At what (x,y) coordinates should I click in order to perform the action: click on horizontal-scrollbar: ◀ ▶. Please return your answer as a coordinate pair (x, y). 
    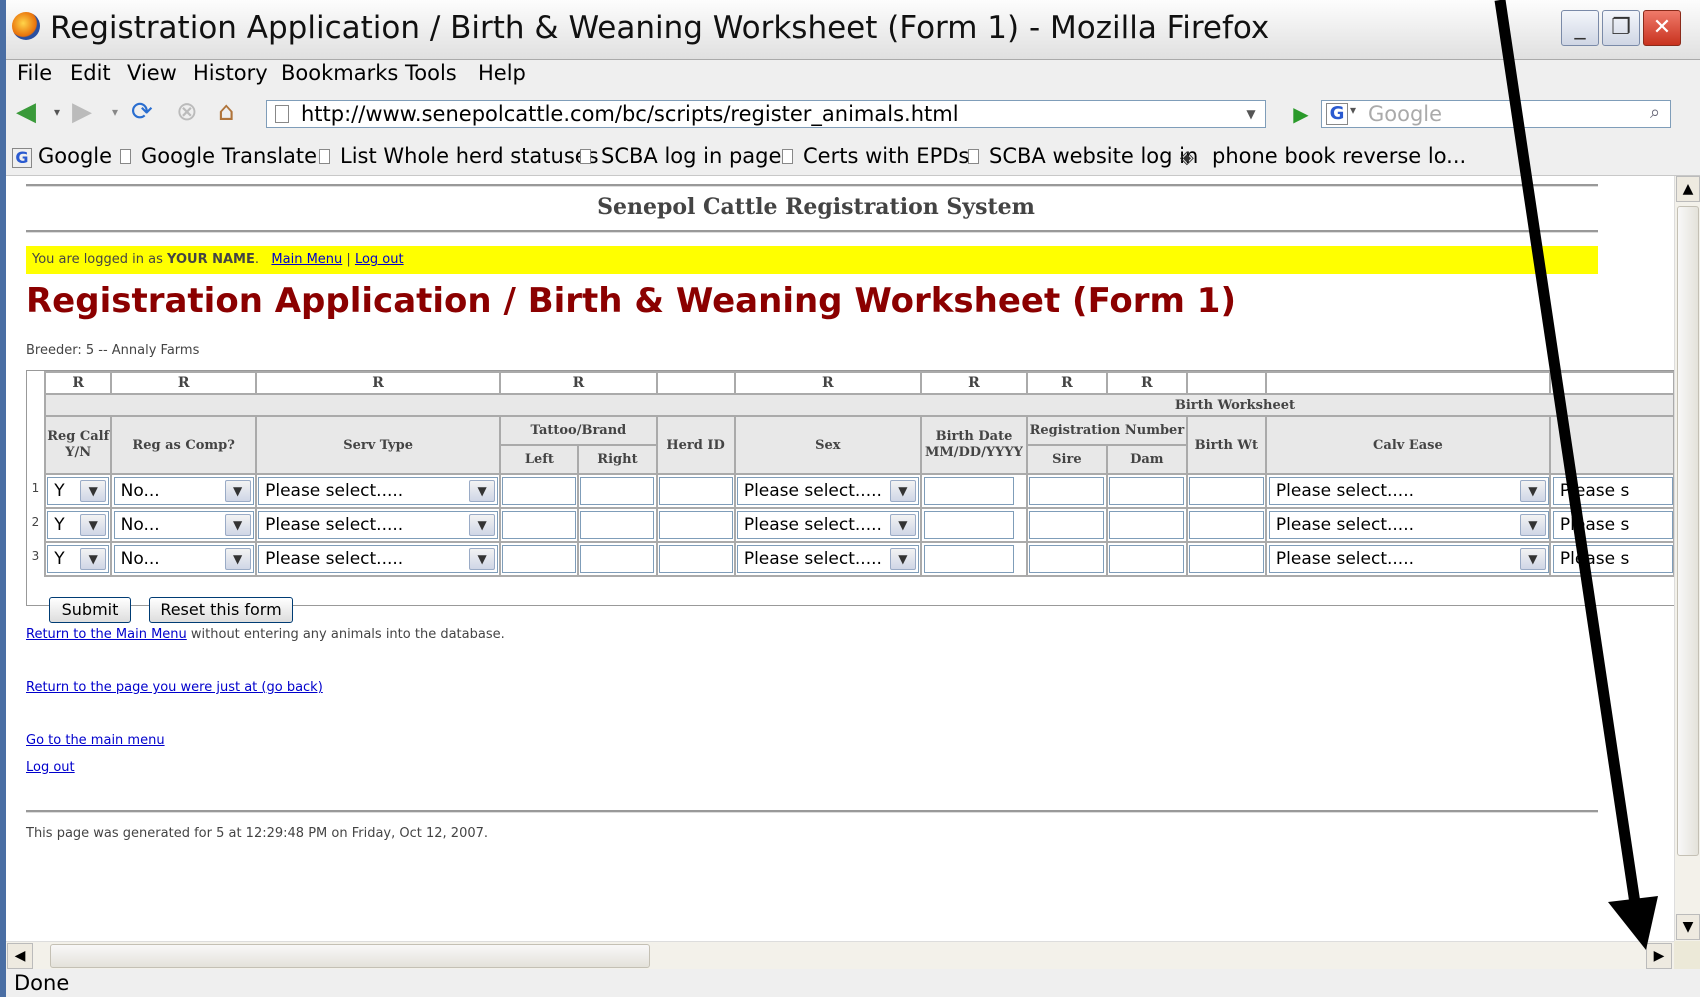
    Looking at the image, I should click on (840, 955).